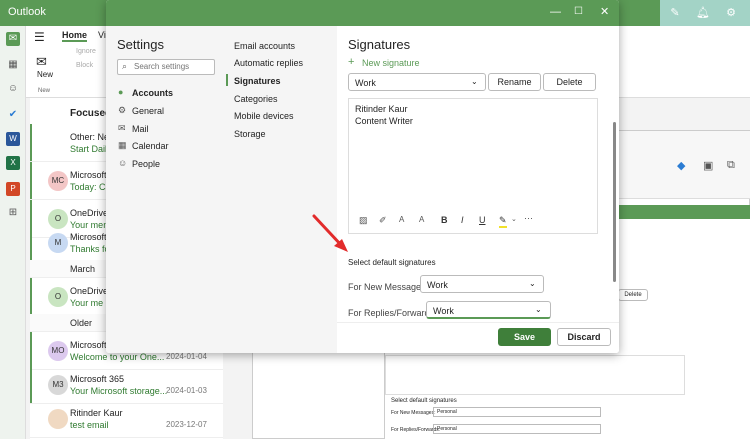 This screenshot has width=750, height=439. Describe the element at coordinates (268, 63) in the screenshot. I see `subnav-automatic-replies: Automatic replies` at that location.